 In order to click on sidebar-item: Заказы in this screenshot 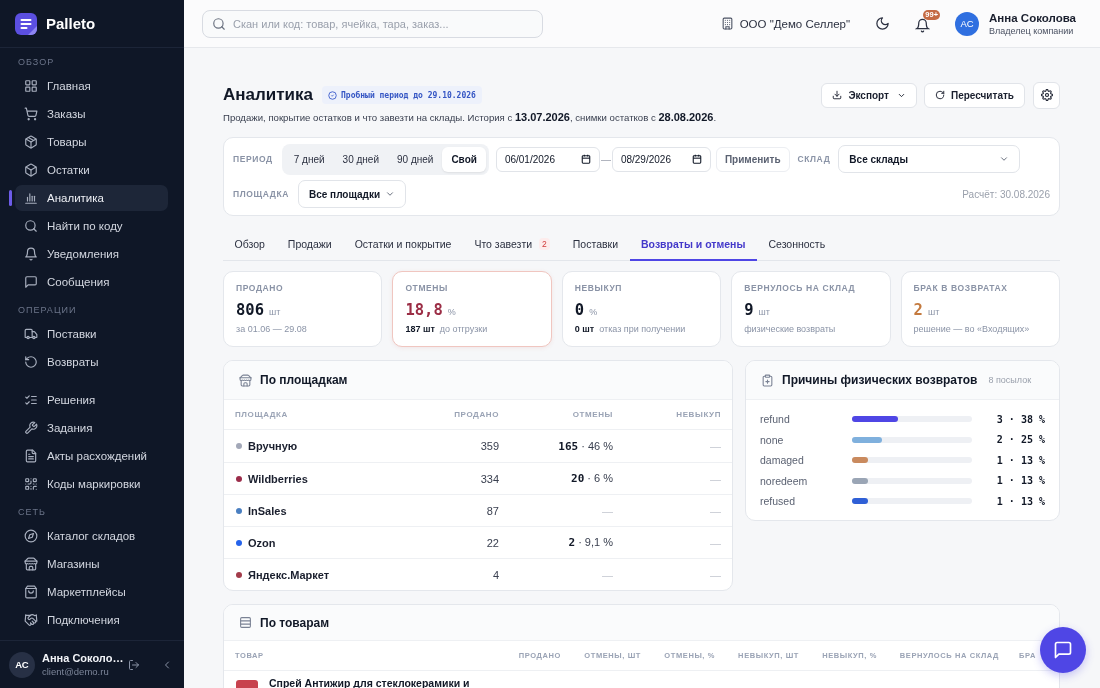, I will do `click(91, 114)`.